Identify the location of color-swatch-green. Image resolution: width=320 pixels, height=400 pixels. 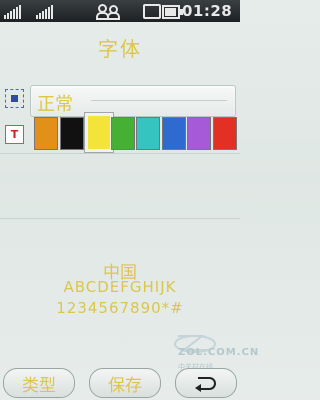
(122, 133).